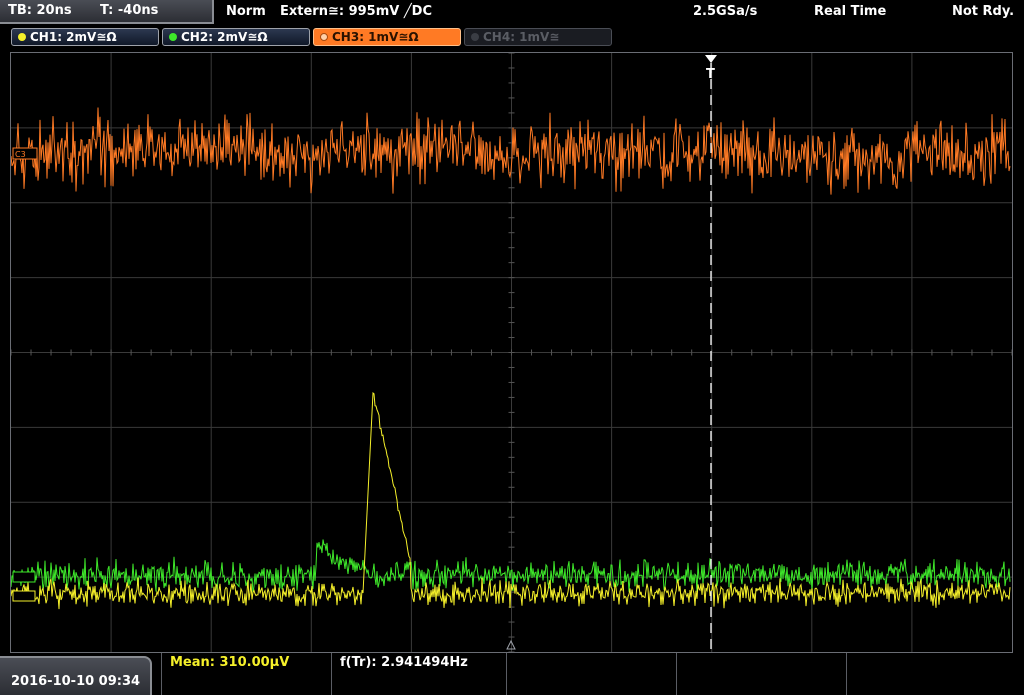  What do you see at coordinates (521, 37) in the screenshot?
I see `ch4-label: CH4: 1mV≅` at bounding box center [521, 37].